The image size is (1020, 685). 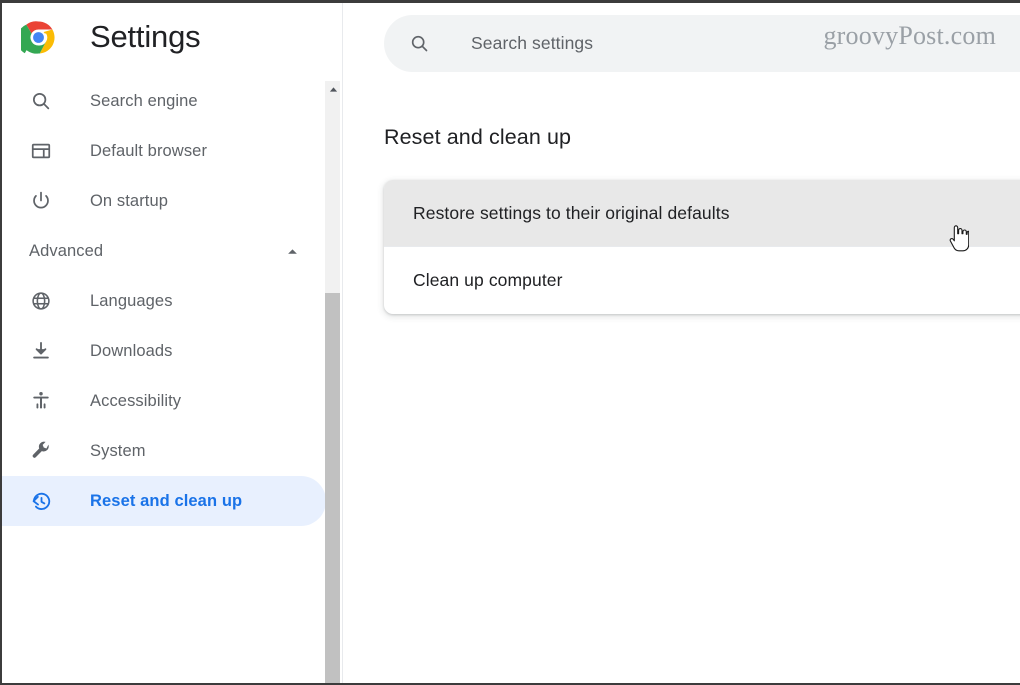 I want to click on restore-history-icon, so click(x=41, y=501).